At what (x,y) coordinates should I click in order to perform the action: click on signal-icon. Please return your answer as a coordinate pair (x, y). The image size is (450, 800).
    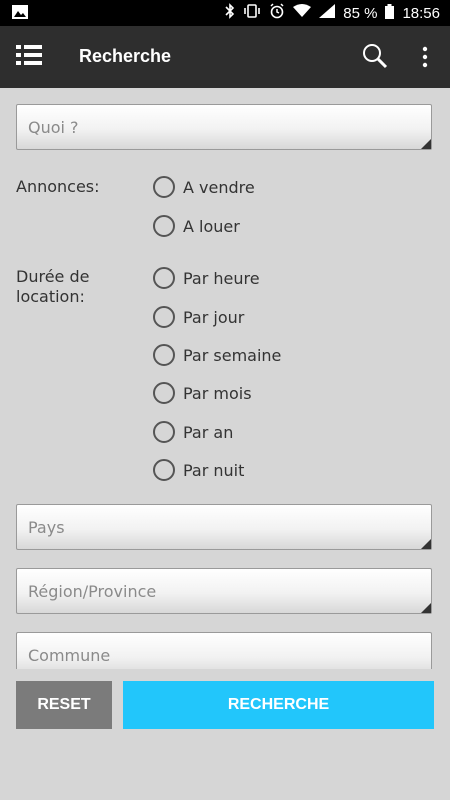
    Looking at the image, I should click on (327, 13).